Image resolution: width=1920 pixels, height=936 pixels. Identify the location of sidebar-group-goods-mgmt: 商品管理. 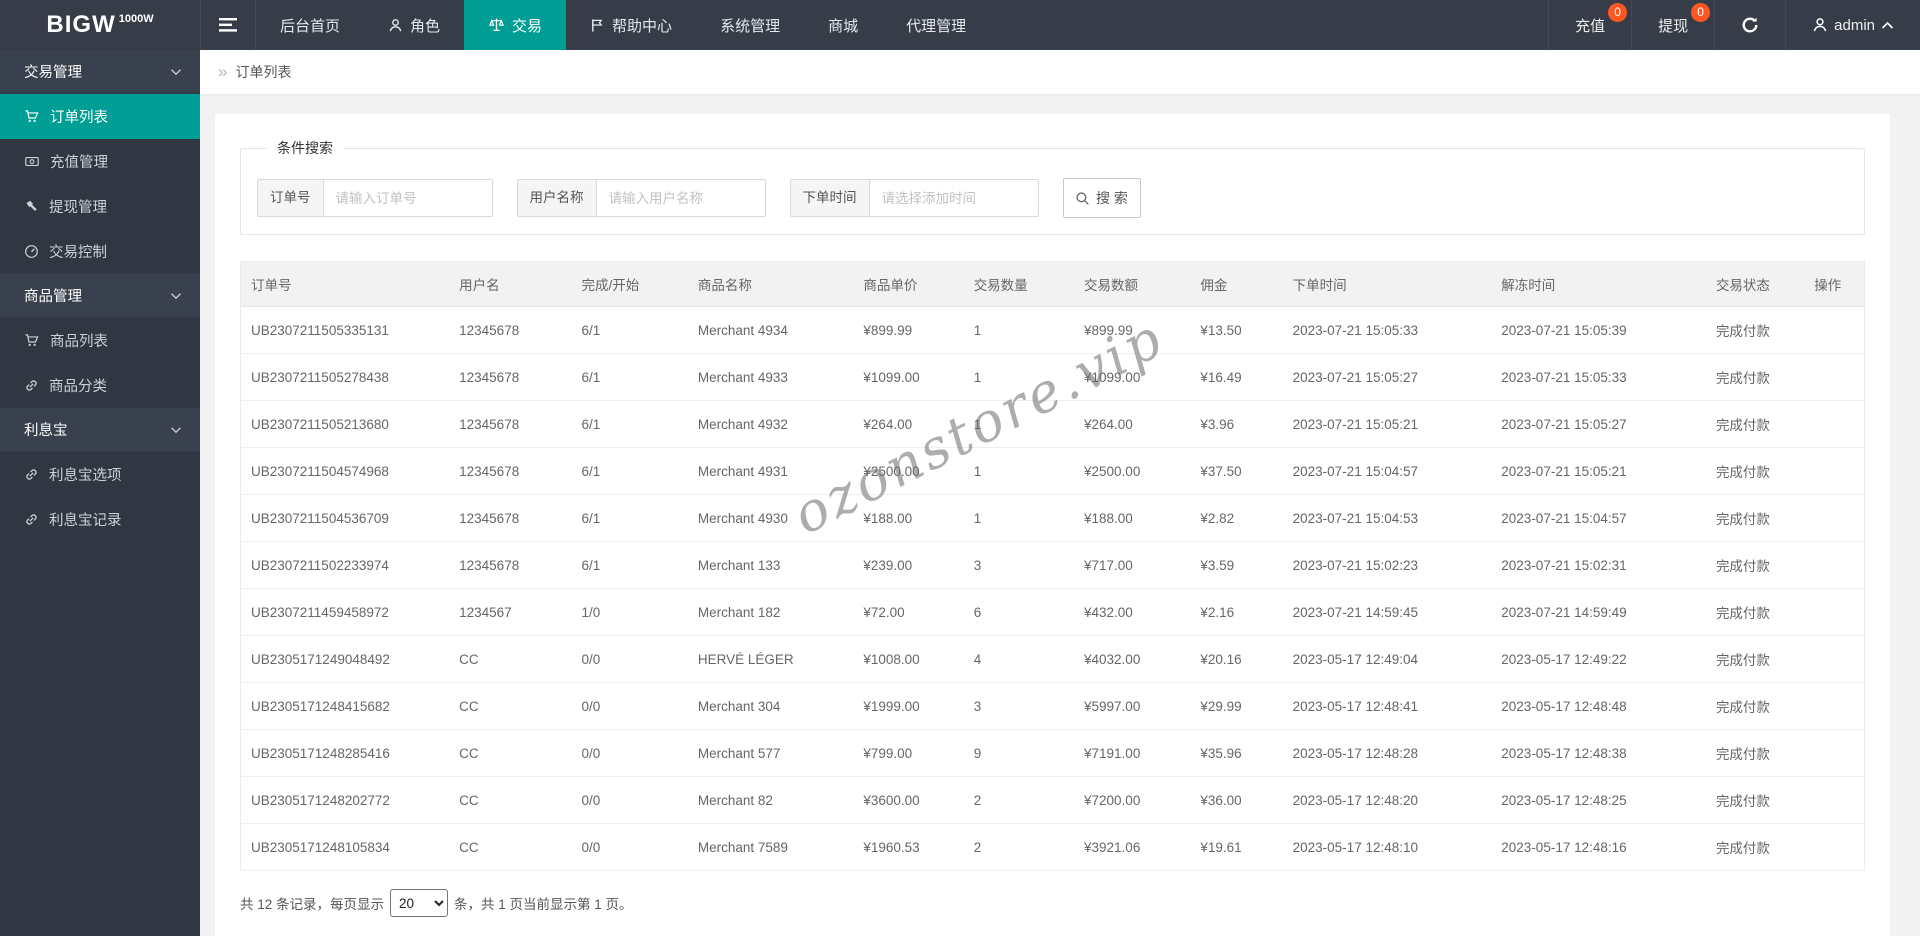
(100, 296).